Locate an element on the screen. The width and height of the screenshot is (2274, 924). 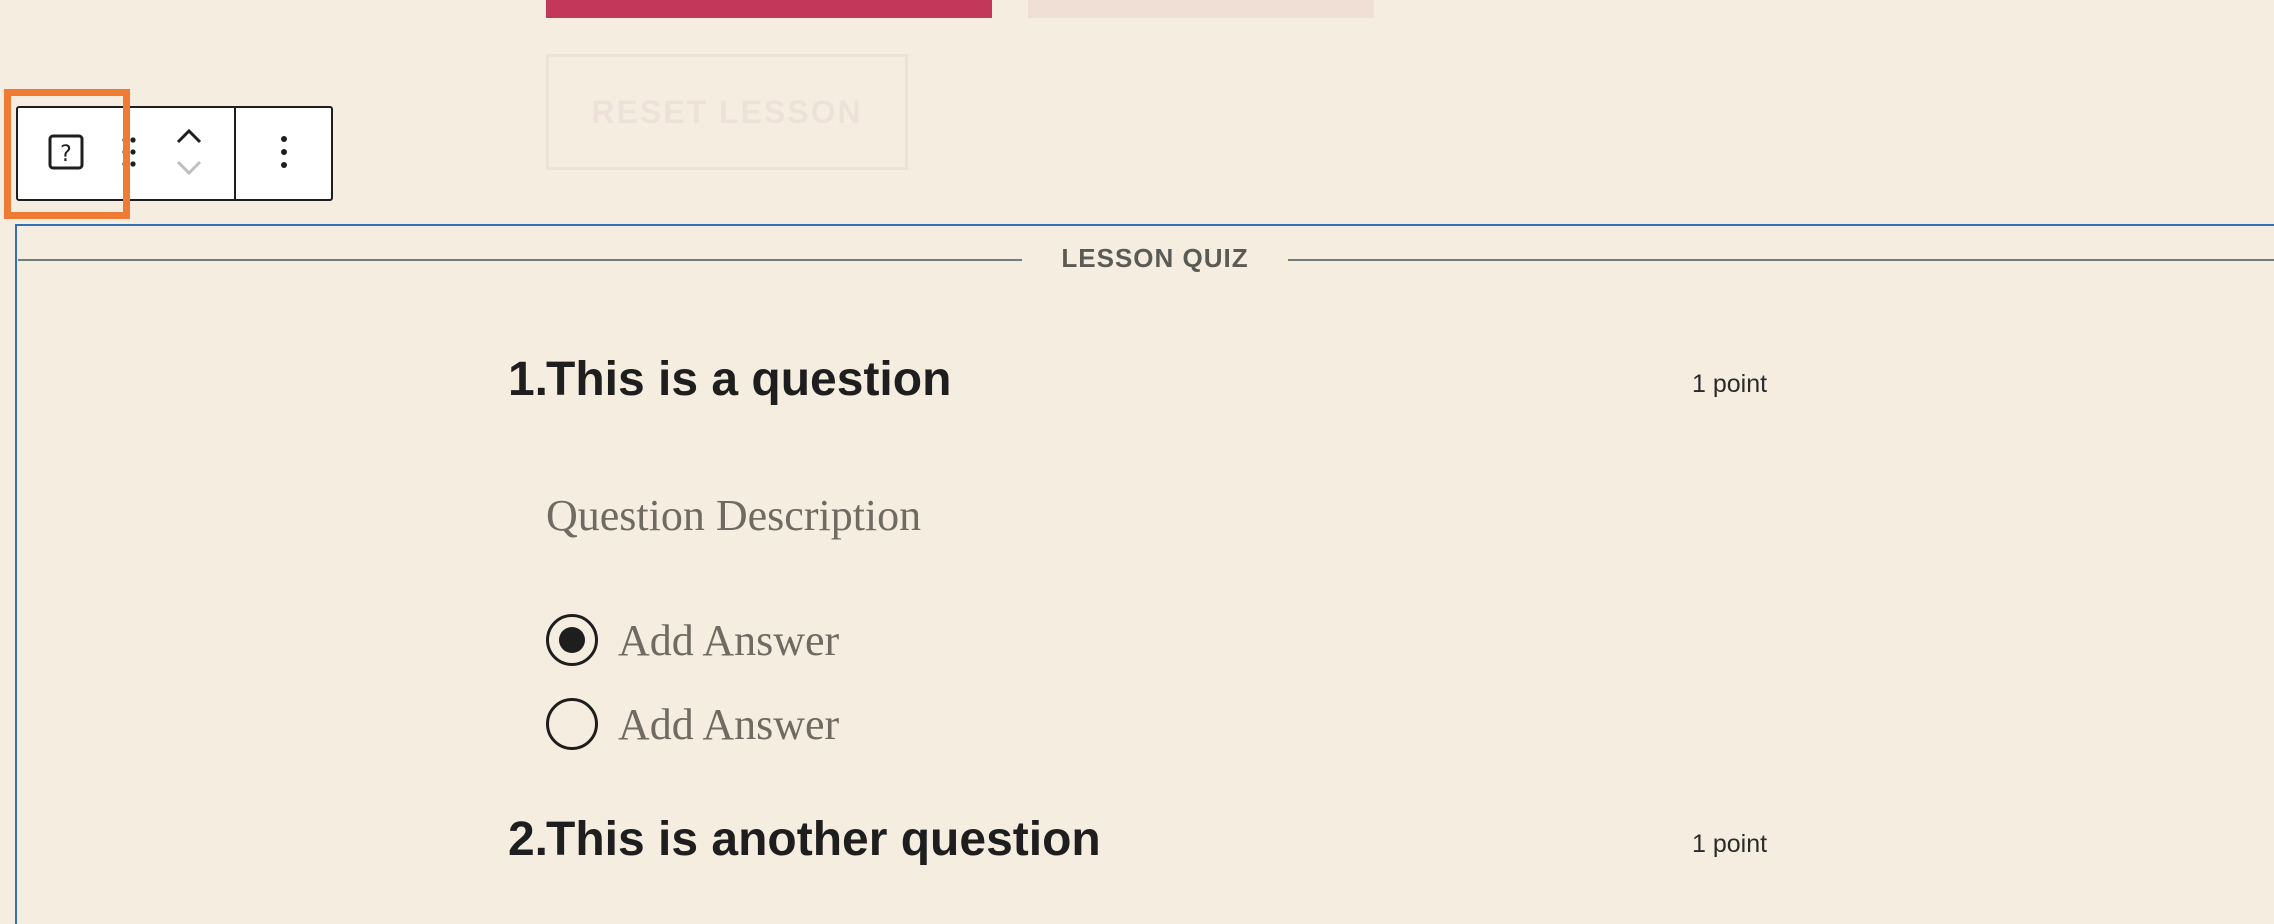
move-down-button is located at coordinates (189, 170).